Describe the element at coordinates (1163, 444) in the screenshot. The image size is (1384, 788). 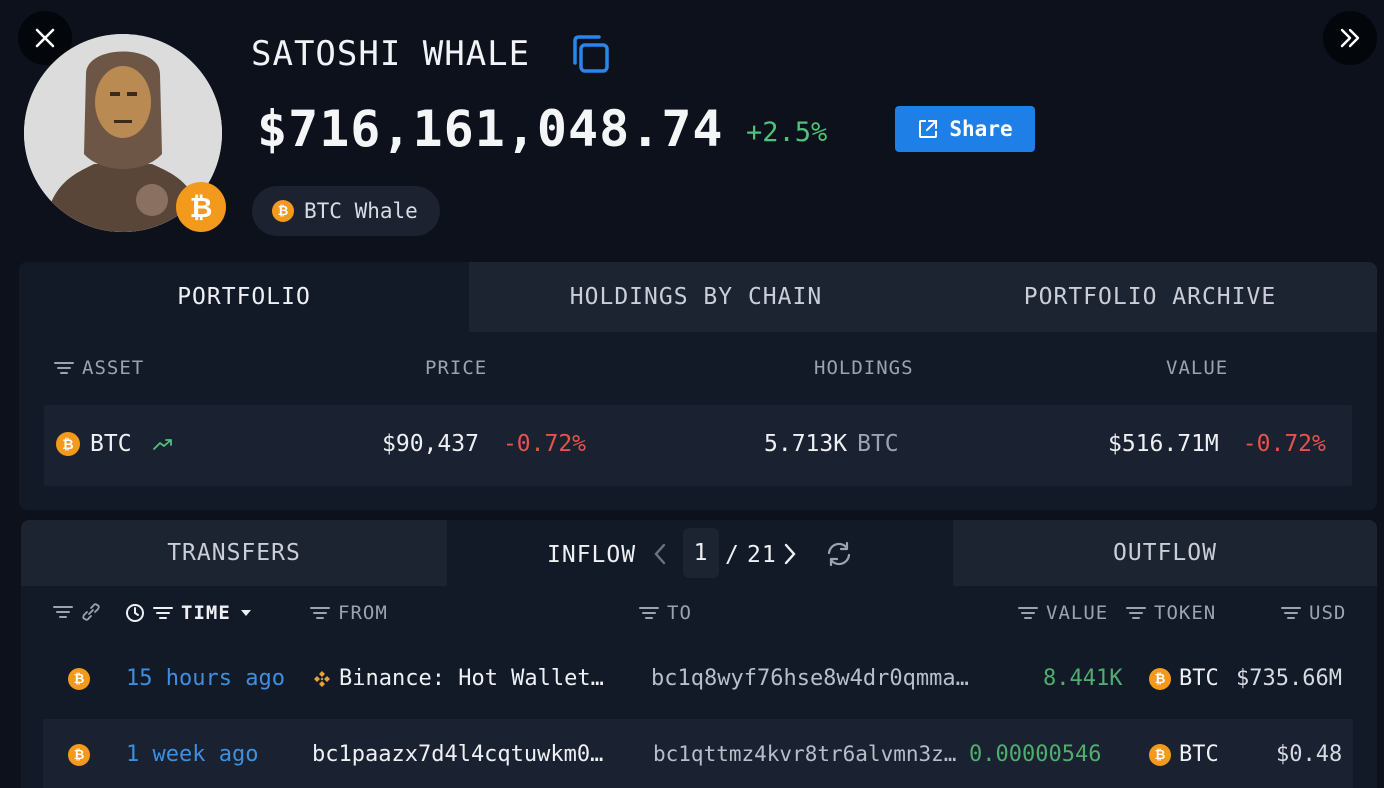
I see `asset-value: $516.71M` at that location.